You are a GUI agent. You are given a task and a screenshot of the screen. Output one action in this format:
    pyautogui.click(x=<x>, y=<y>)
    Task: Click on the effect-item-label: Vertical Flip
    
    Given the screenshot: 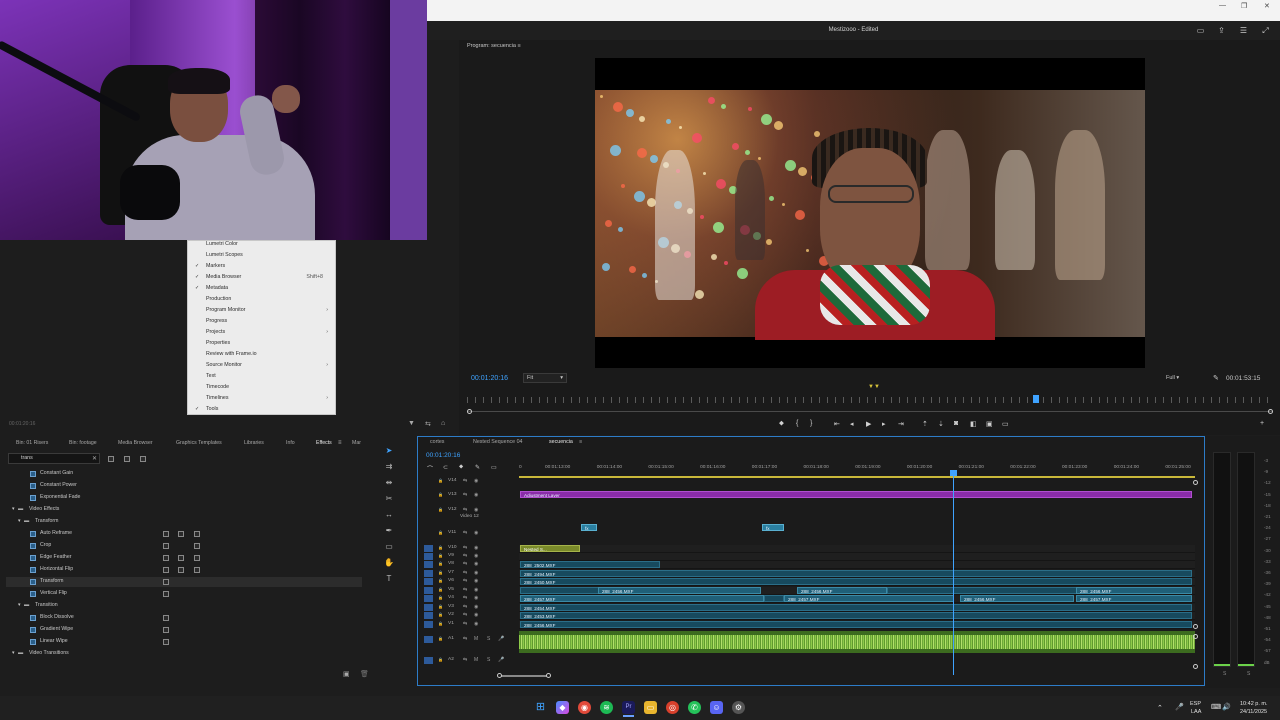 What is the action you would take?
    pyautogui.click(x=53, y=593)
    